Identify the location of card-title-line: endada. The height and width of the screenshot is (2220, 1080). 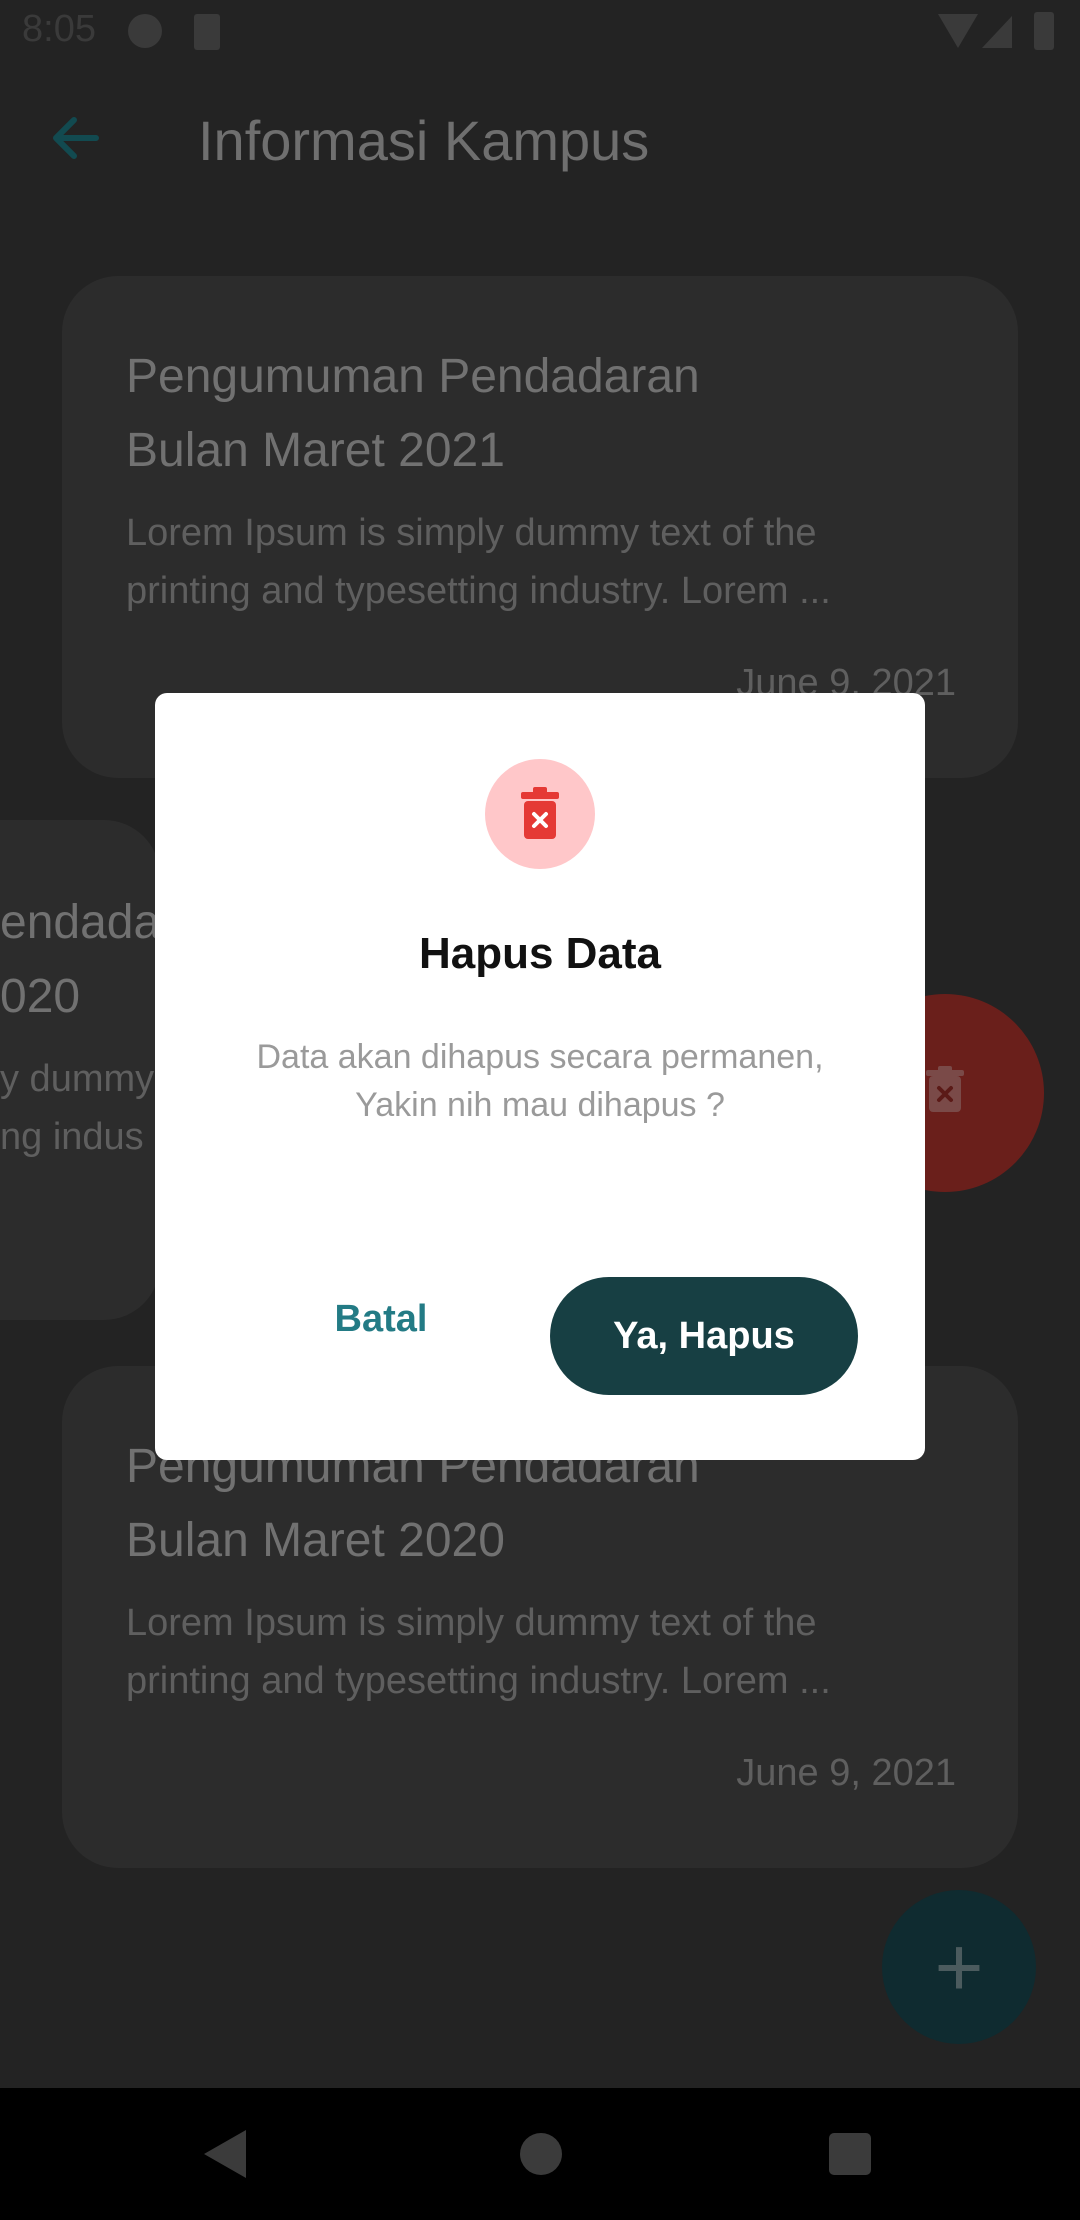
(80, 922).